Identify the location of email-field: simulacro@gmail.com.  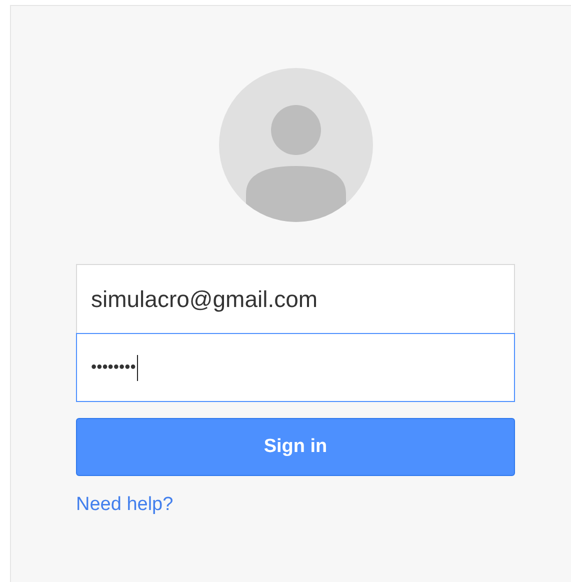
(295, 298).